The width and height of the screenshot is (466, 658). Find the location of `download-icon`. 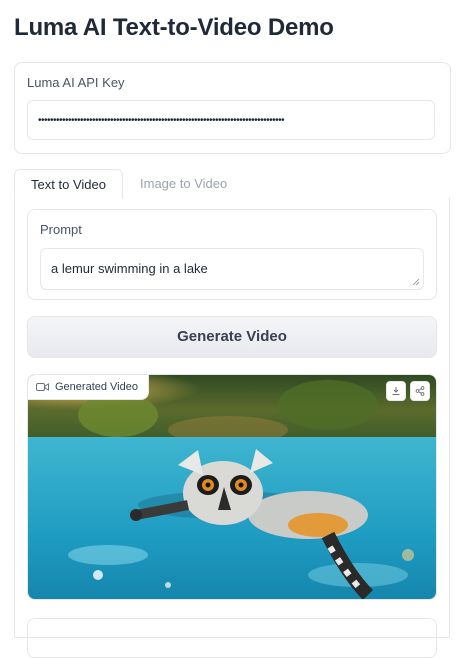

download-icon is located at coordinates (396, 391).